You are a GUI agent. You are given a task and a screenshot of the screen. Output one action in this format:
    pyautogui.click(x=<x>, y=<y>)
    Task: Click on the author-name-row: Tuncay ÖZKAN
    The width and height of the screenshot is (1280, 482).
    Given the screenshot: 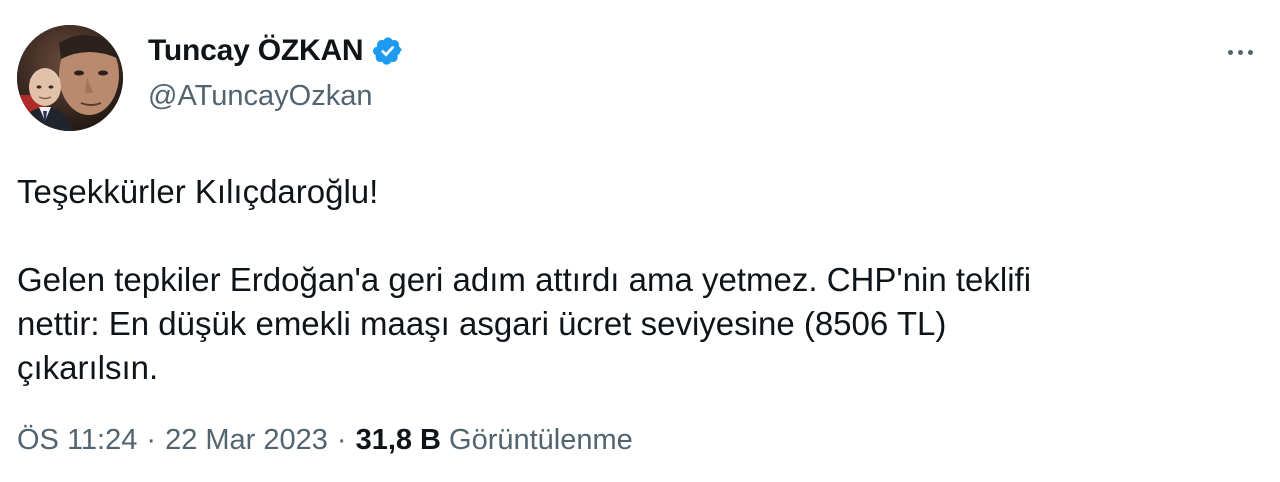 What is the action you would take?
    pyautogui.click(x=276, y=51)
    